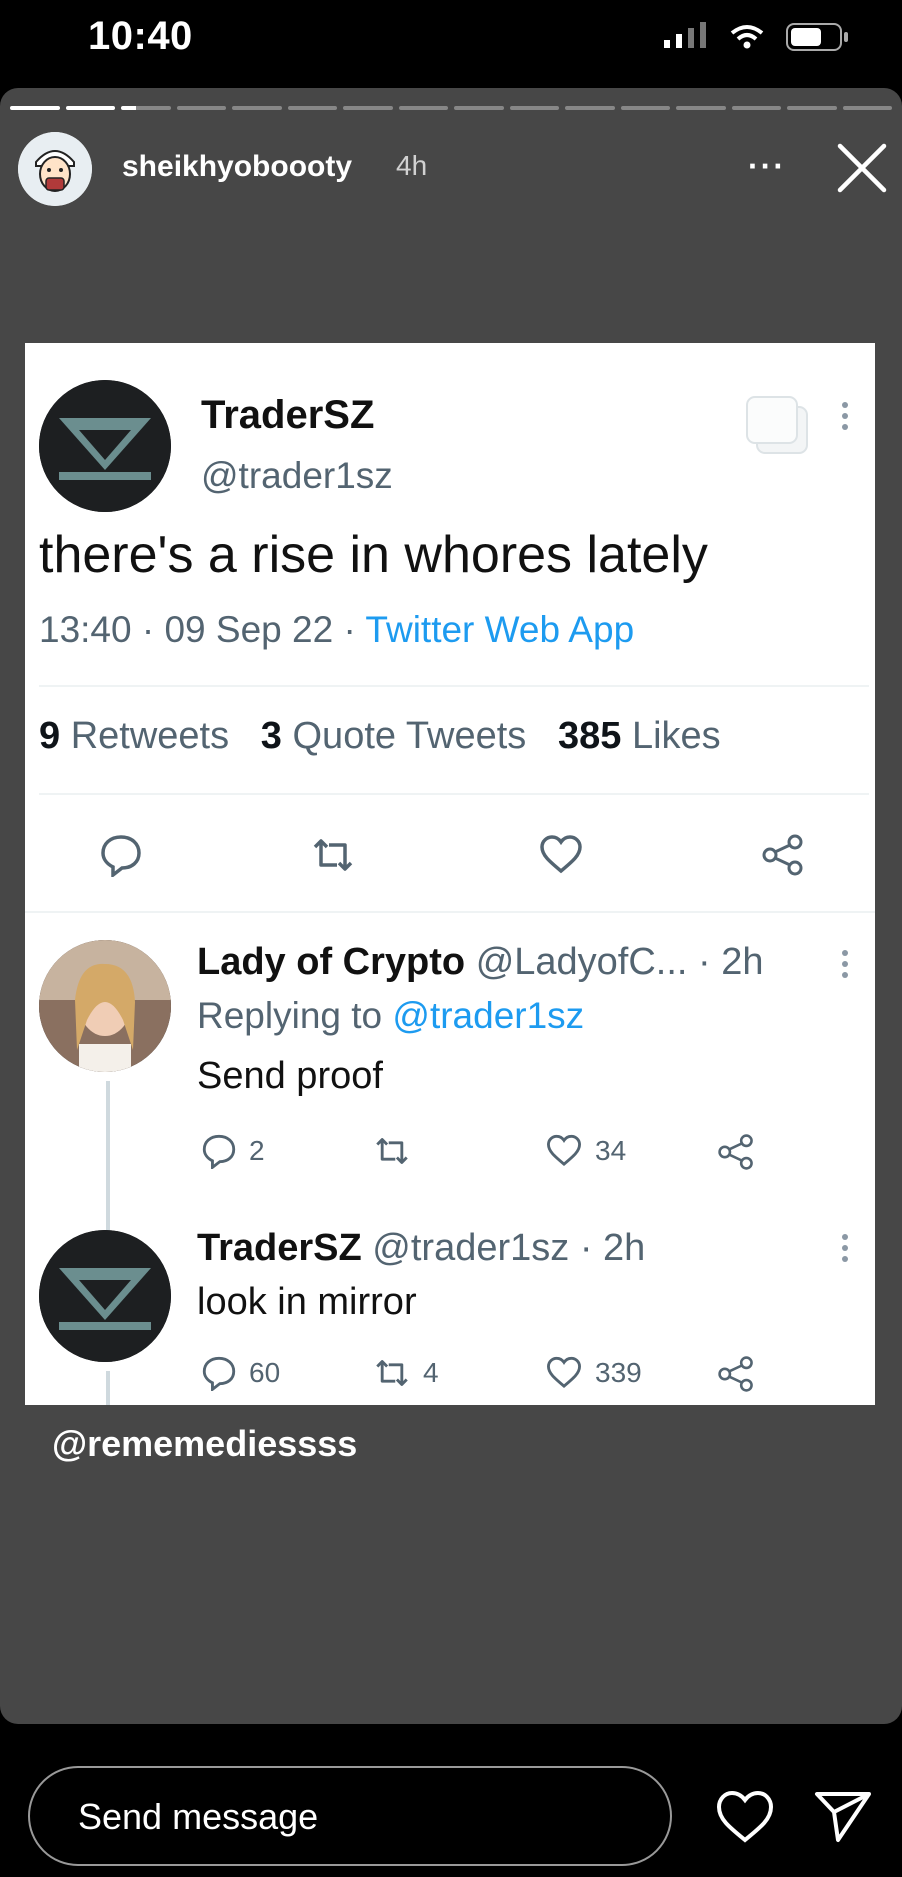 The width and height of the screenshot is (902, 1877). What do you see at coordinates (297, 475) in the screenshot?
I see `tweet-author-handle: @trader1sz` at bounding box center [297, 475].